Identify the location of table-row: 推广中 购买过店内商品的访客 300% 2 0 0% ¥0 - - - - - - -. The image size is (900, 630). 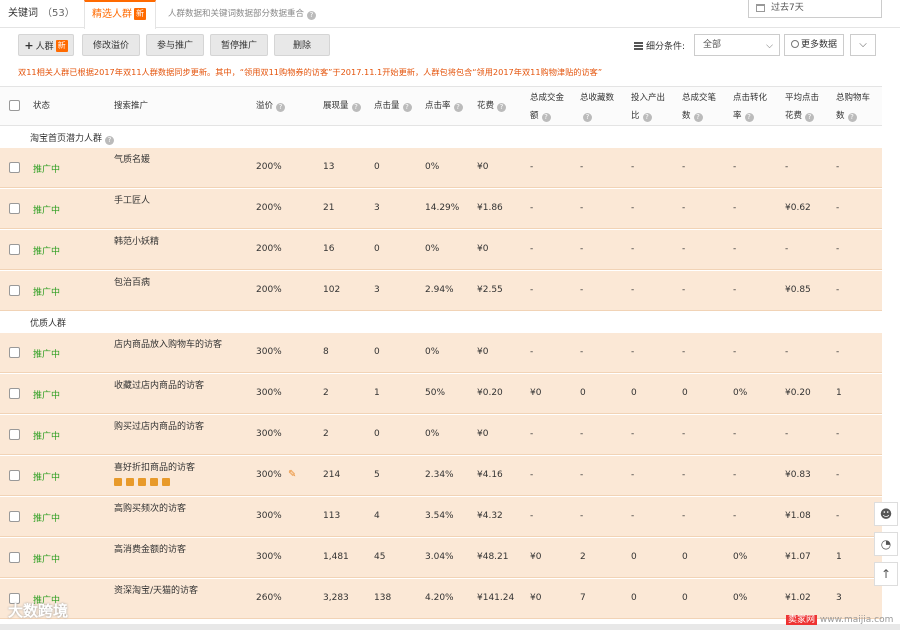
(441, 435).